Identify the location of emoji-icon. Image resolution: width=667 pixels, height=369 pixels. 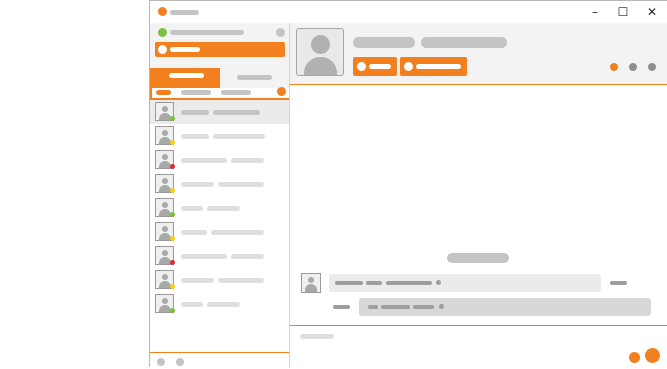
(634, 357).